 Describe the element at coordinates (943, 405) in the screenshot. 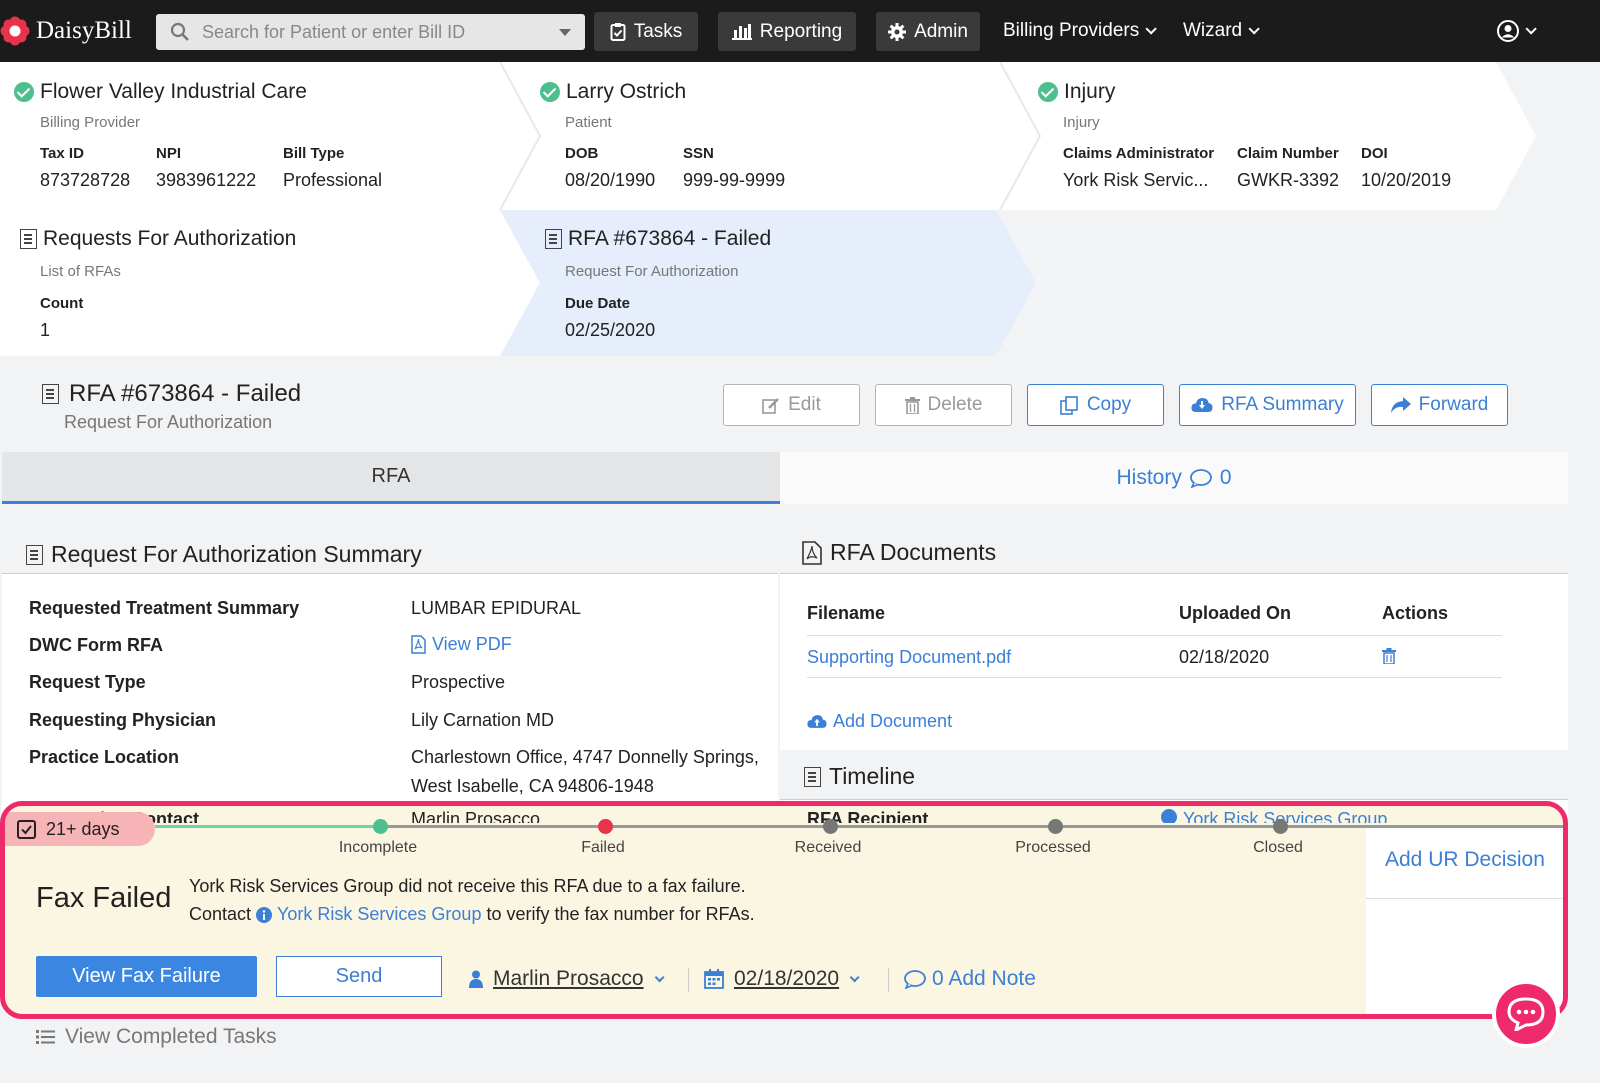

I see `delete-button: Delete` at that location.